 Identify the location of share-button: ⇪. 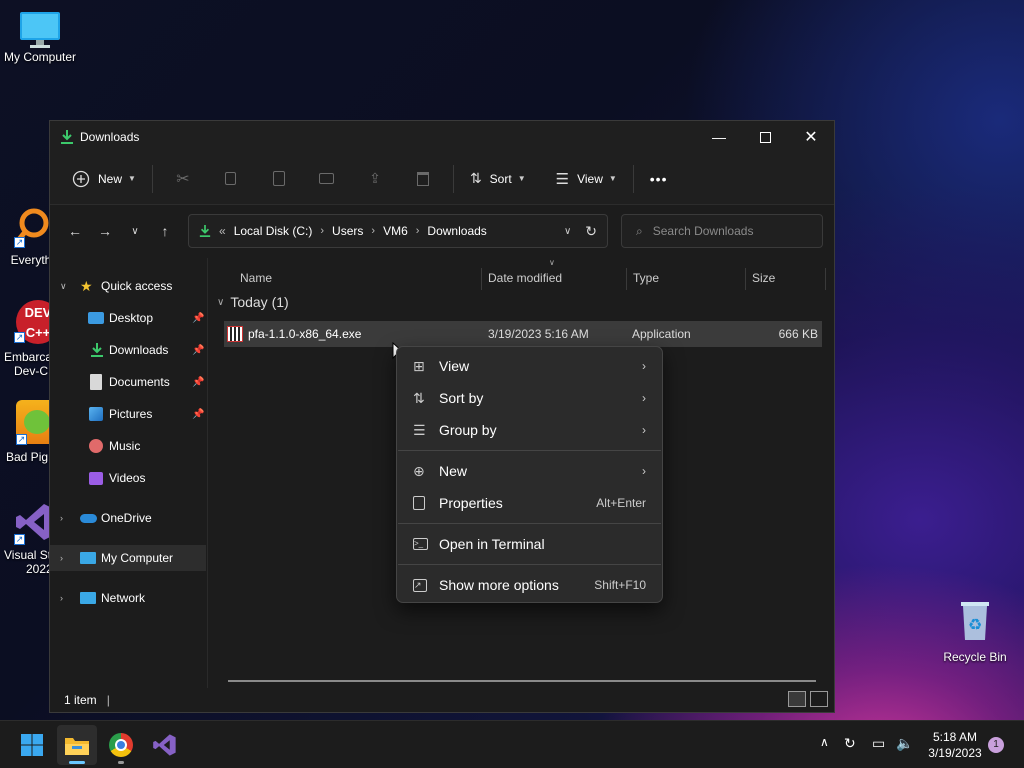
(375, 179).